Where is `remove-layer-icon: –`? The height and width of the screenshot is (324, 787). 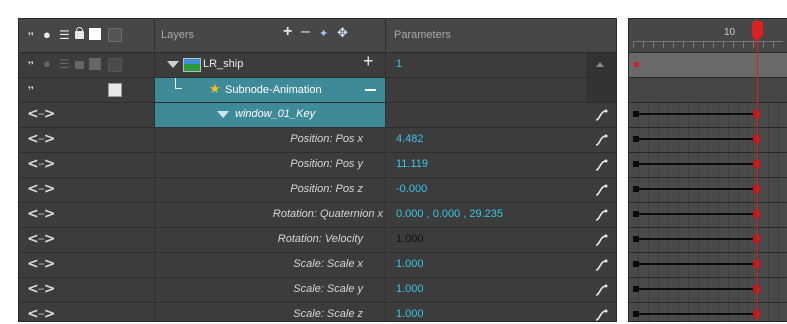
remove-layer-icon: – is located at coordinates (305, 32).